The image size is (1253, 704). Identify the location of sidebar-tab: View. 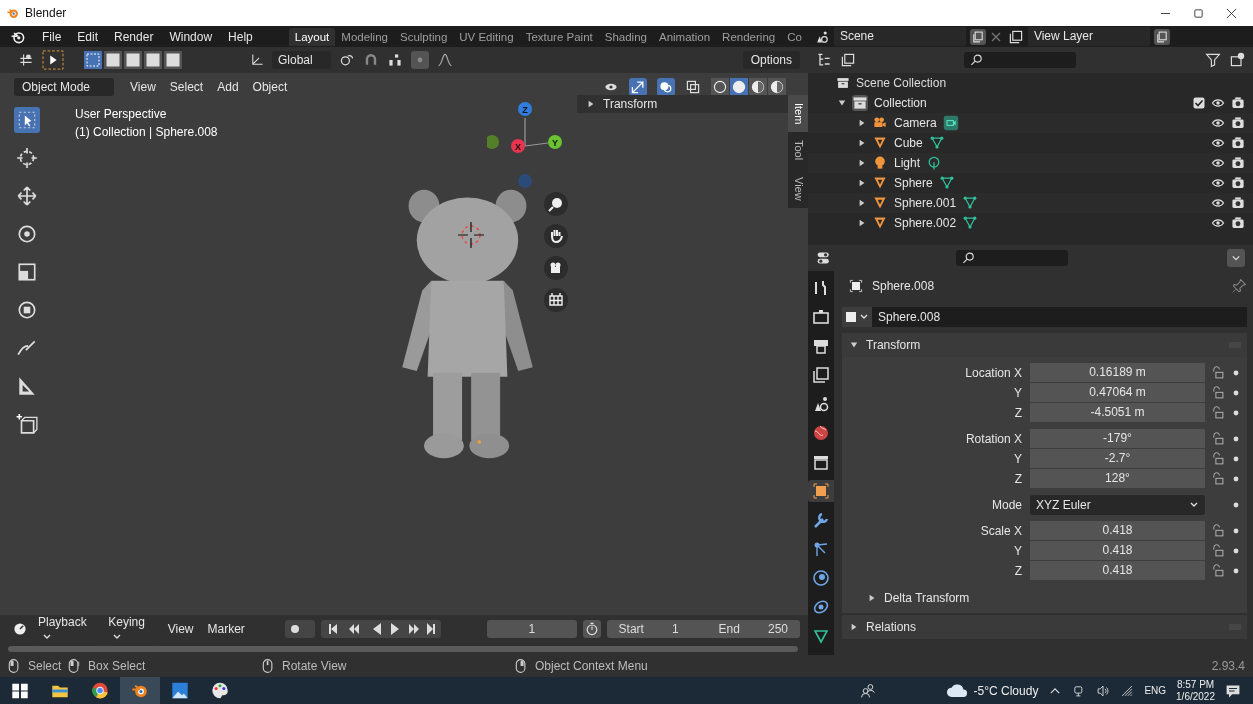
(798, 188).